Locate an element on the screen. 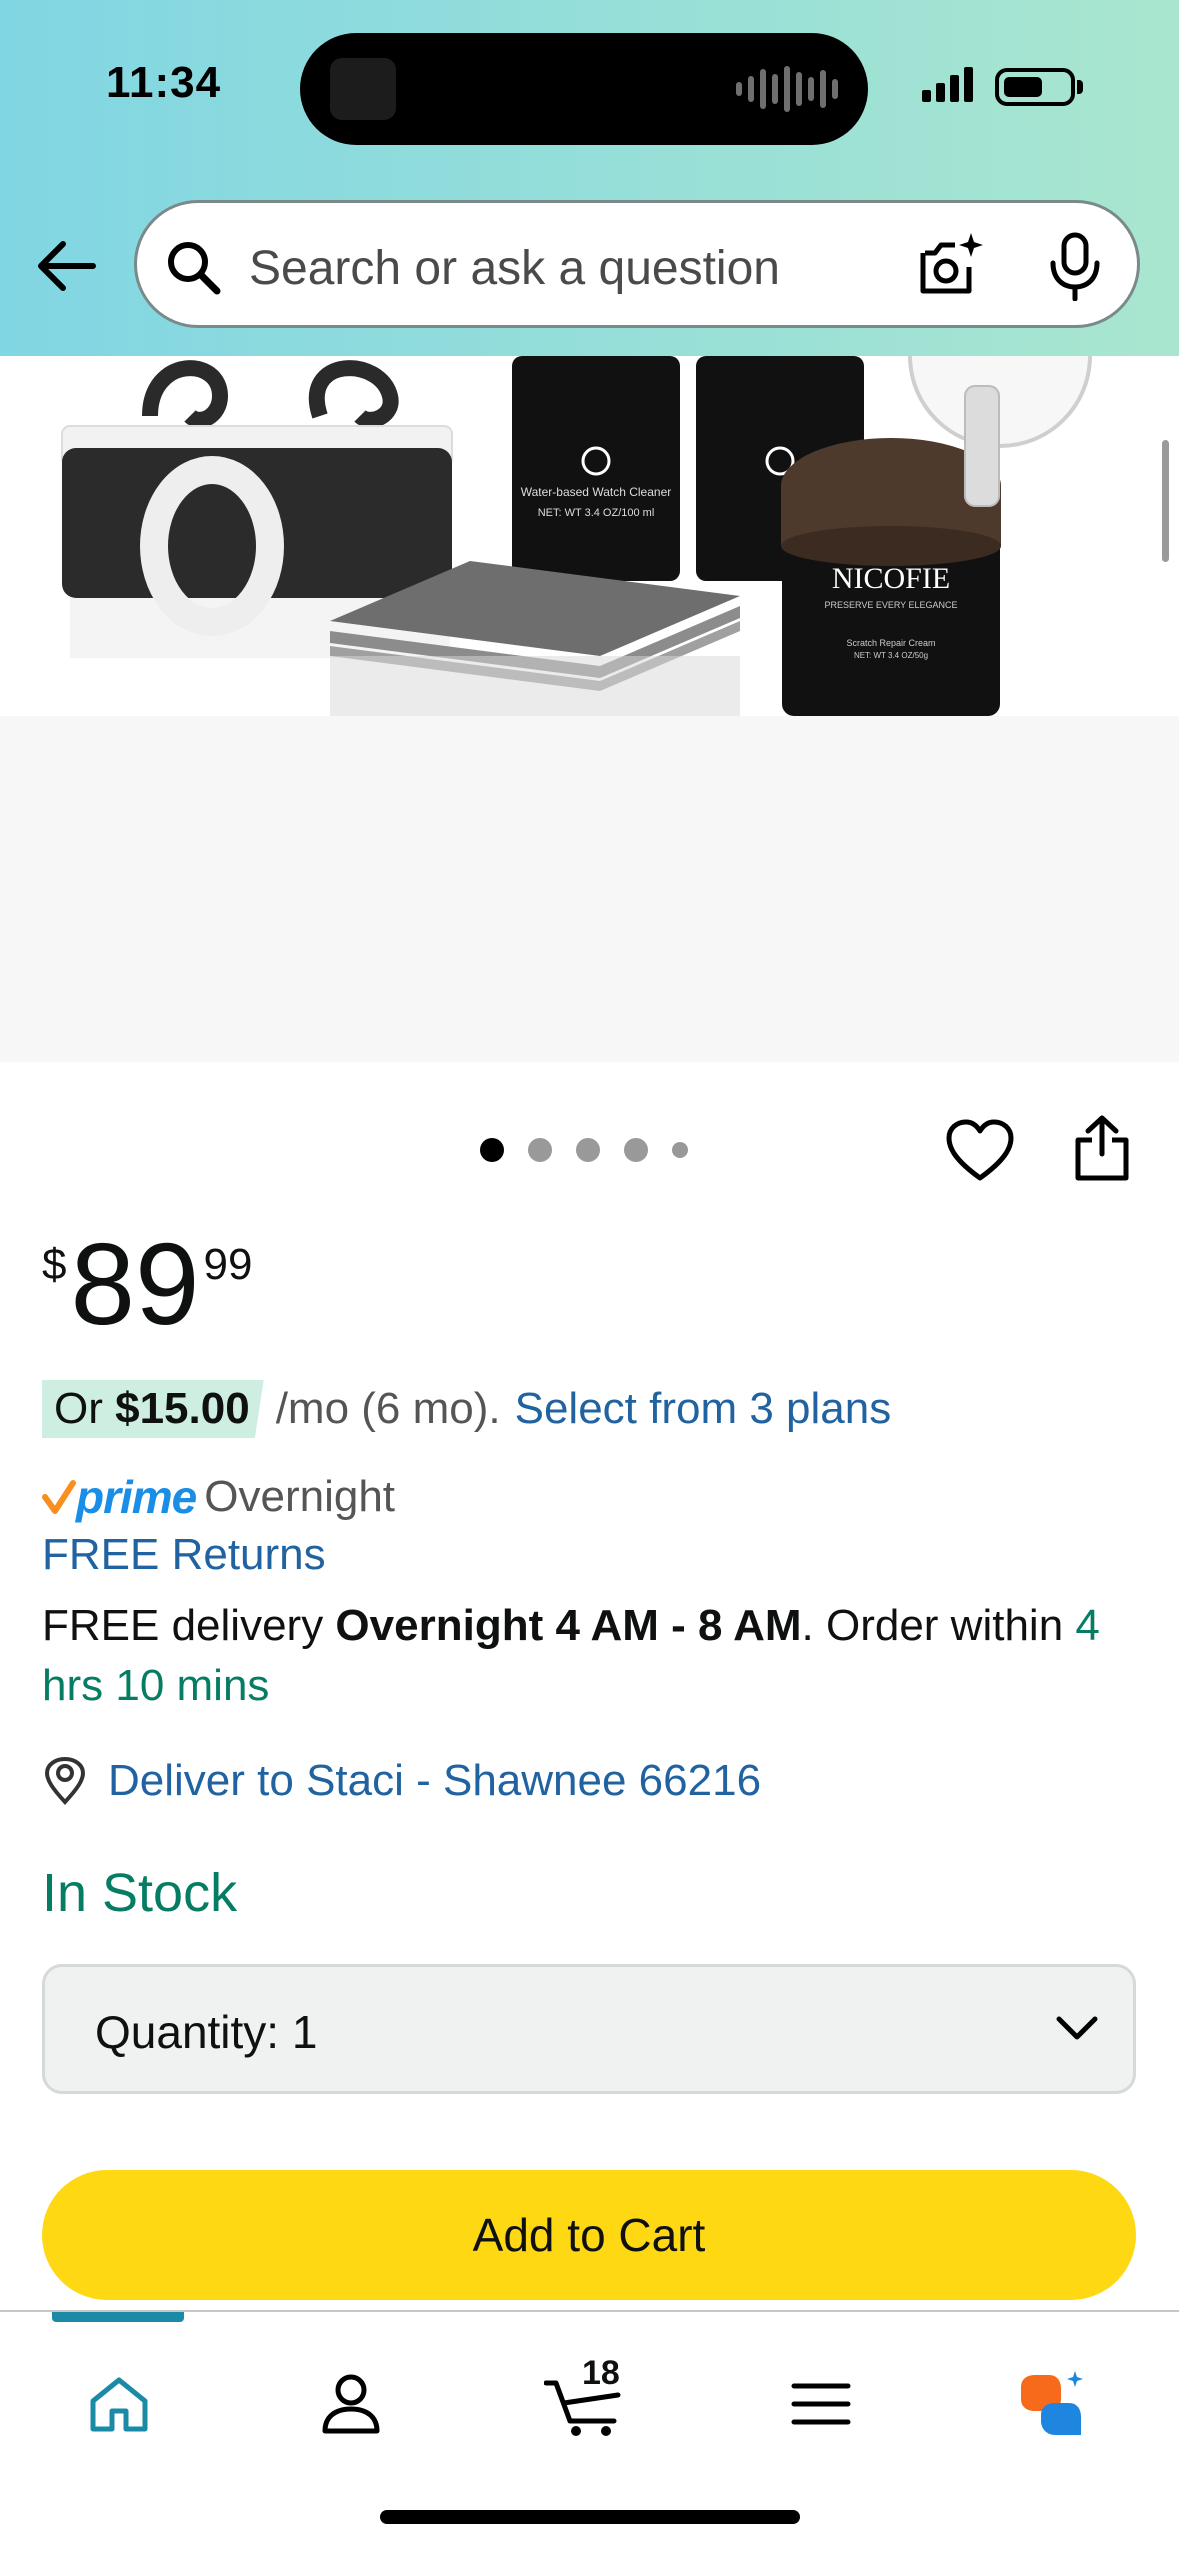  wishlist-heart-icon is located at coordinates (980, 1151).